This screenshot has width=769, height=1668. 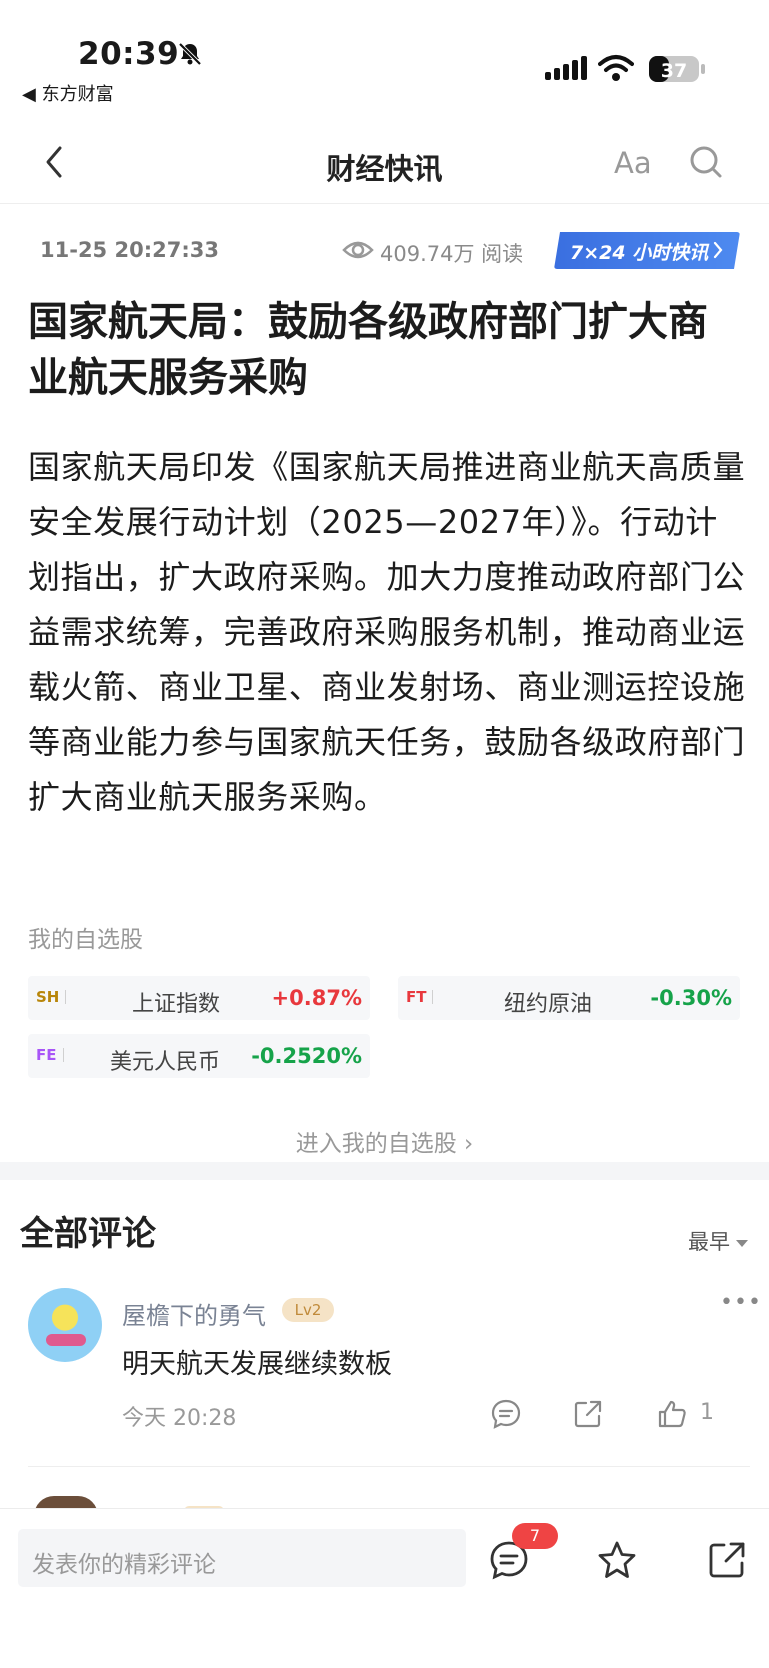 What do you see at coordinates (88, 1234) in the screenshot?
I see `comments-title: 全部评论` at bounding box center [88, 1234].